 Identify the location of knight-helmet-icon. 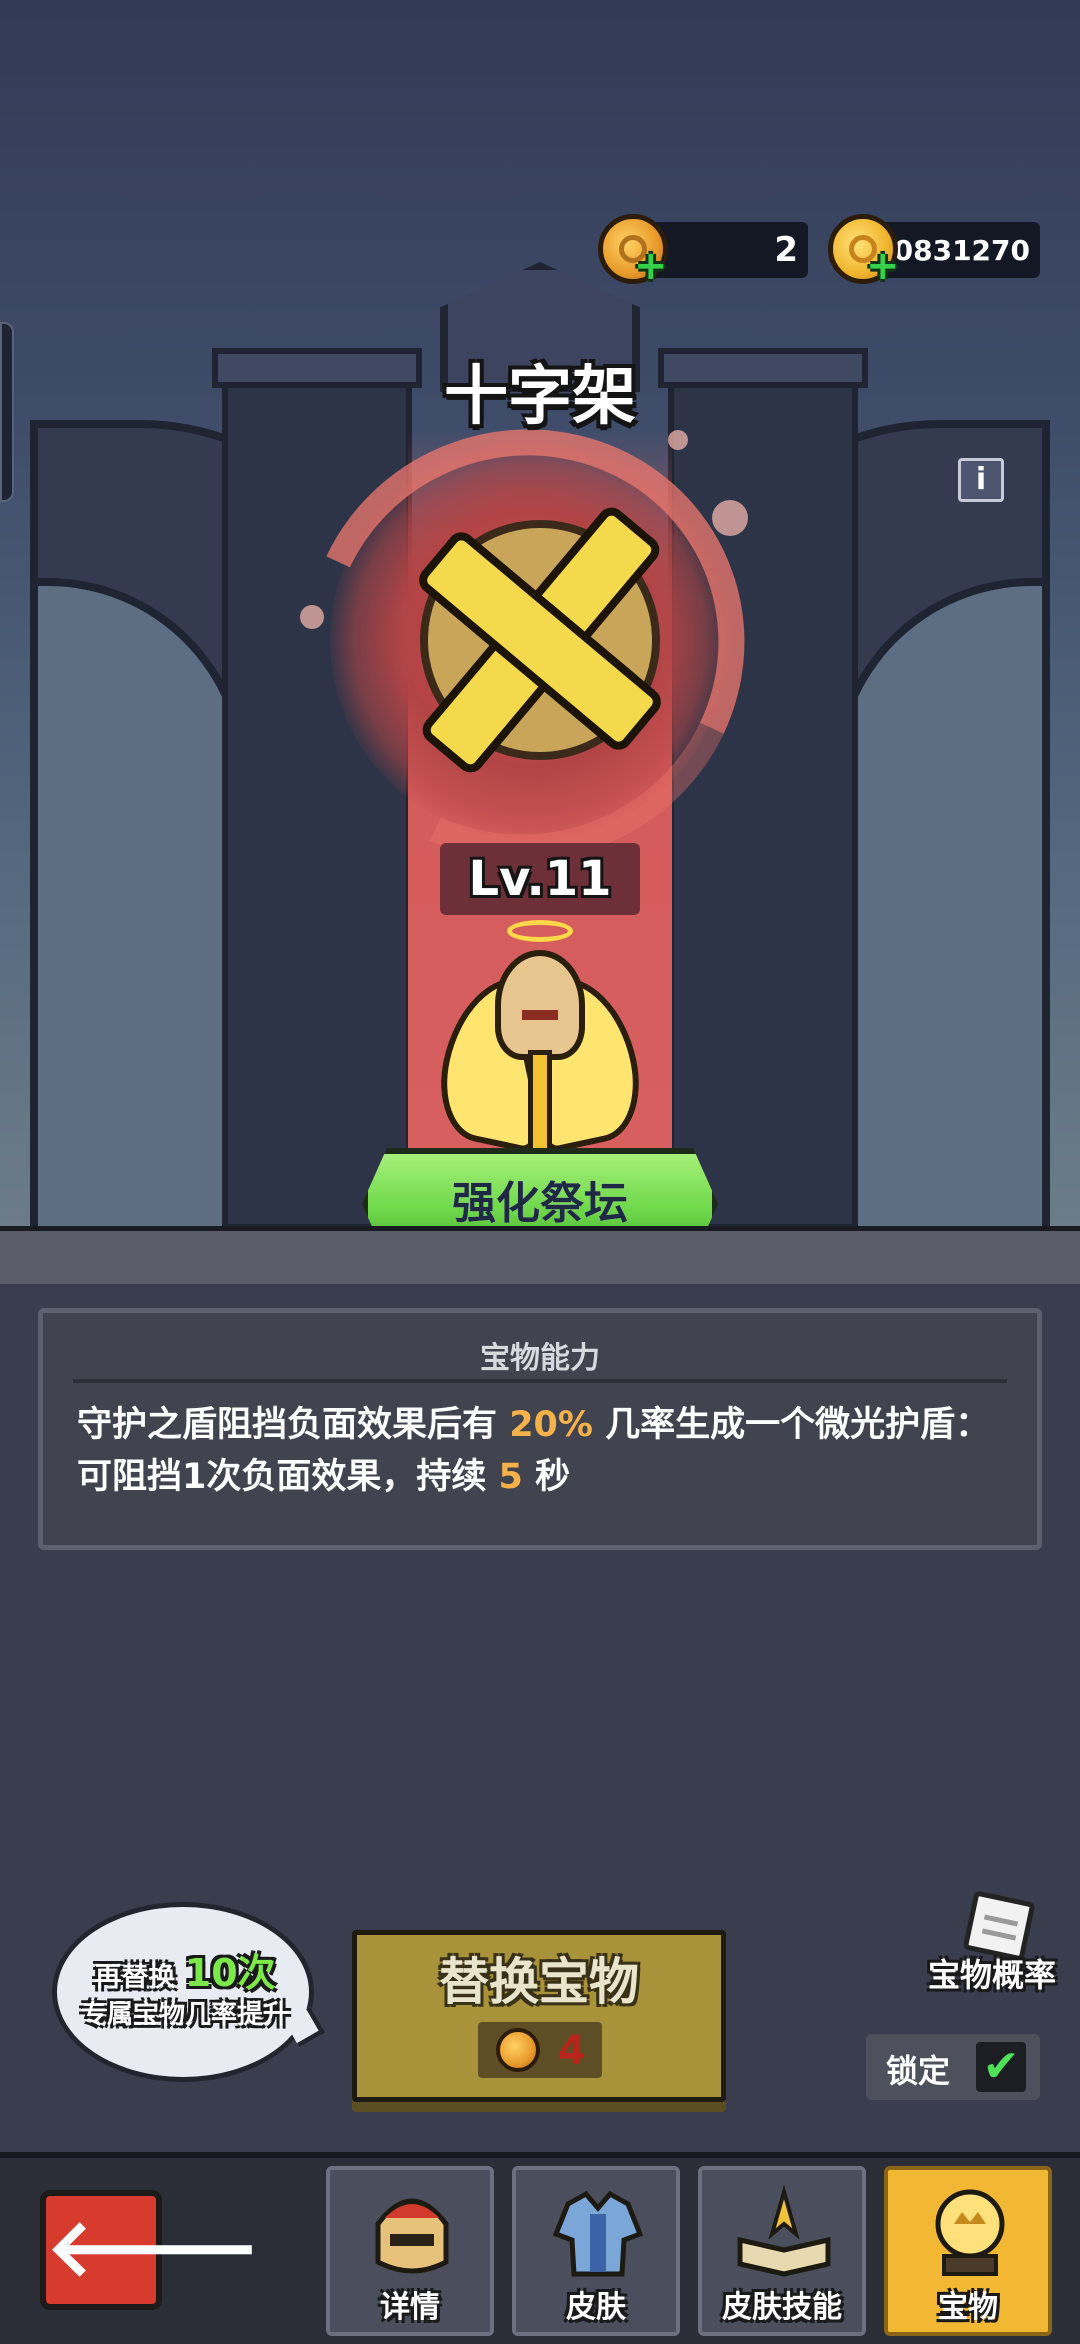
(412, 2236).